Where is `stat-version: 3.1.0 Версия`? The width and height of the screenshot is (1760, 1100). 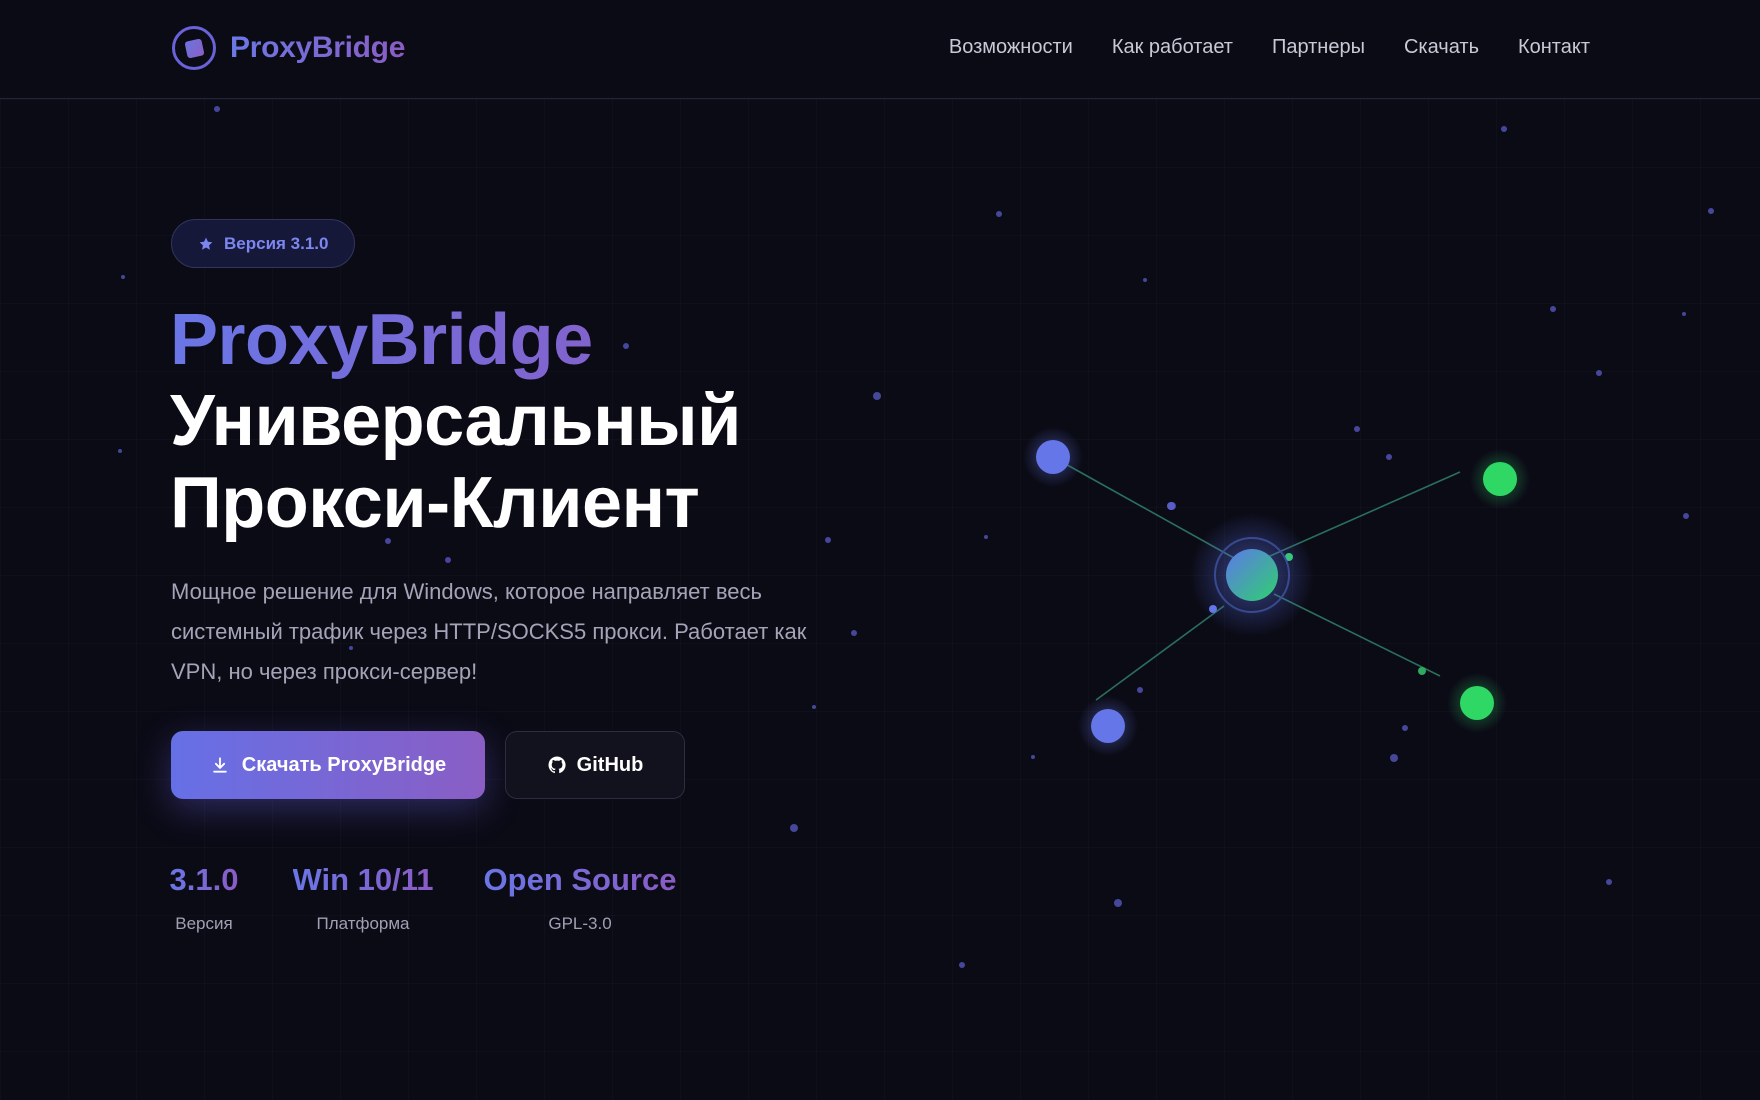 stat-version: 3.1.0 Версия is located at coordinates (204, 897).